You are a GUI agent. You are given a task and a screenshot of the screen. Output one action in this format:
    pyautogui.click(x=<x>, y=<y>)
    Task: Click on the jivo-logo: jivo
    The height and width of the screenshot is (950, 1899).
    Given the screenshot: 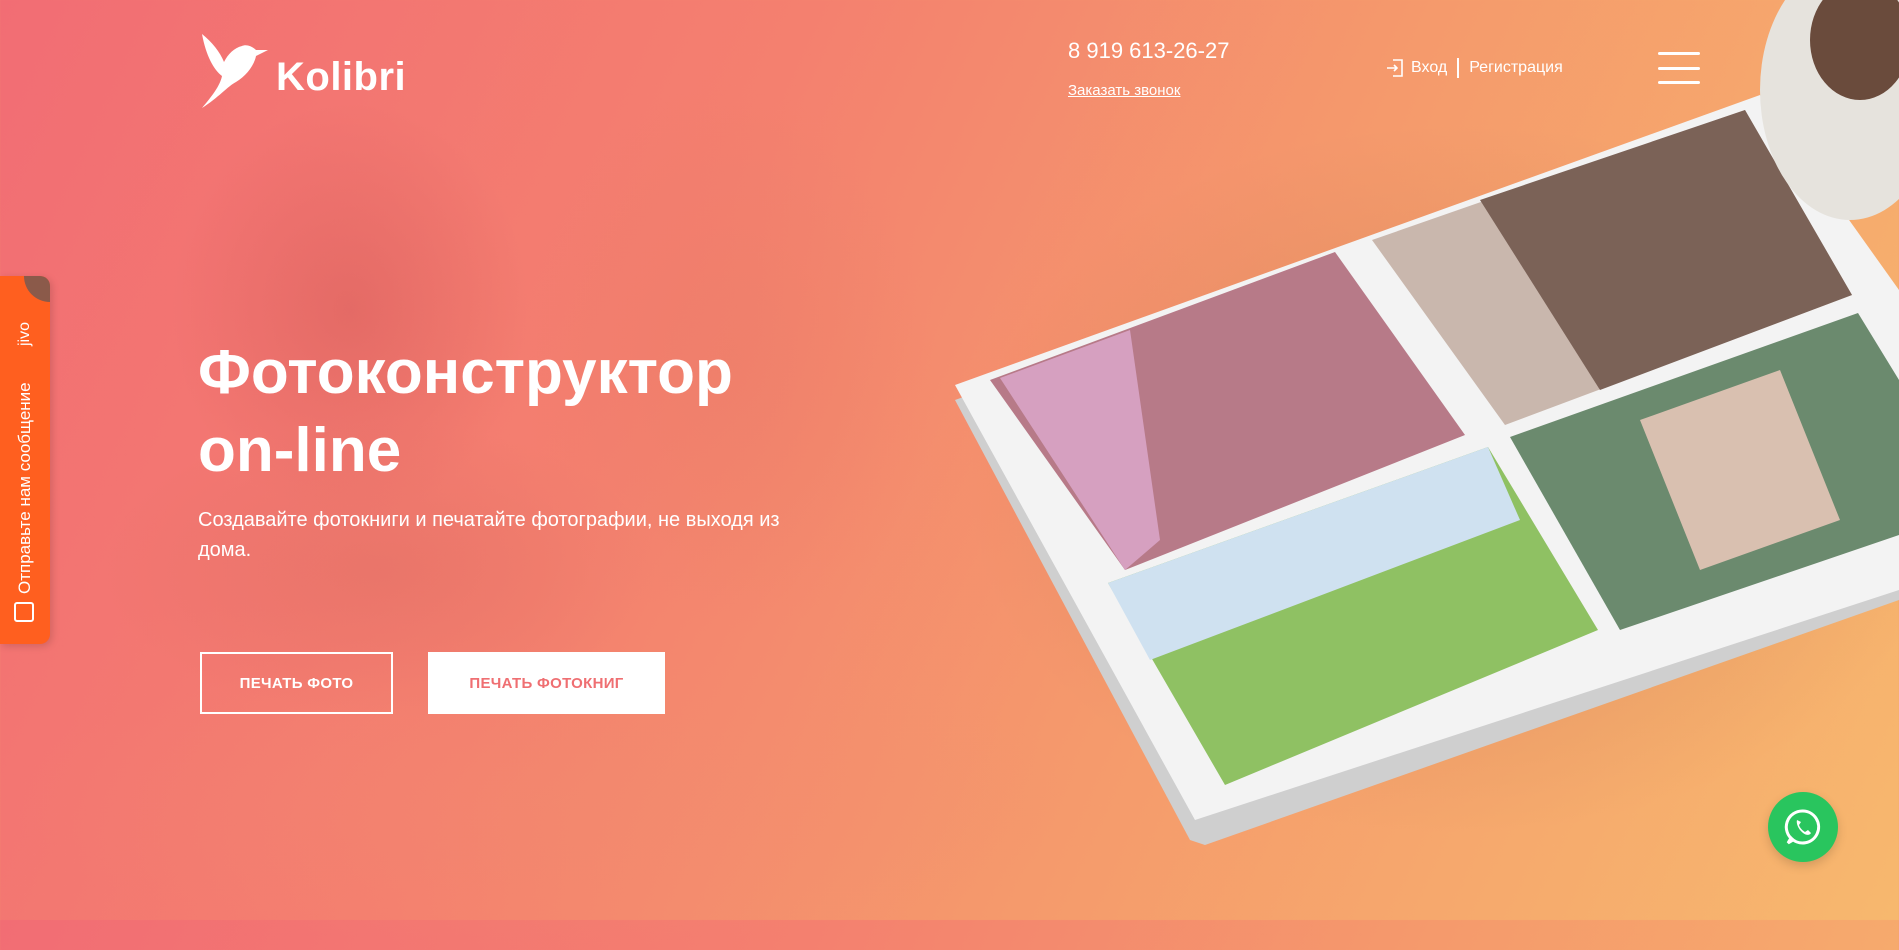 What is the action you would take?
    pyautogui.click(x=24, y=333)
    